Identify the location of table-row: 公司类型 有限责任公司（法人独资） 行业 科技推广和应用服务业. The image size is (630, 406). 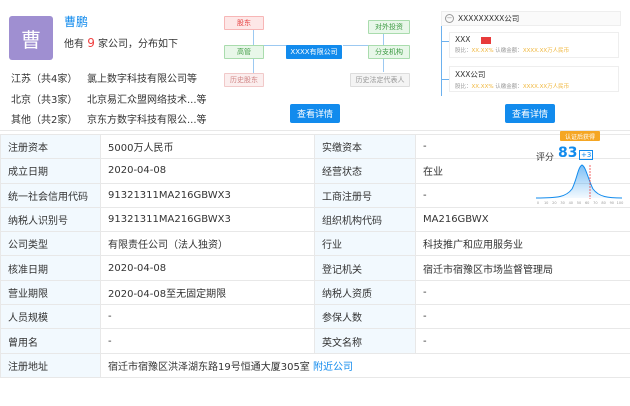
(315, 244).